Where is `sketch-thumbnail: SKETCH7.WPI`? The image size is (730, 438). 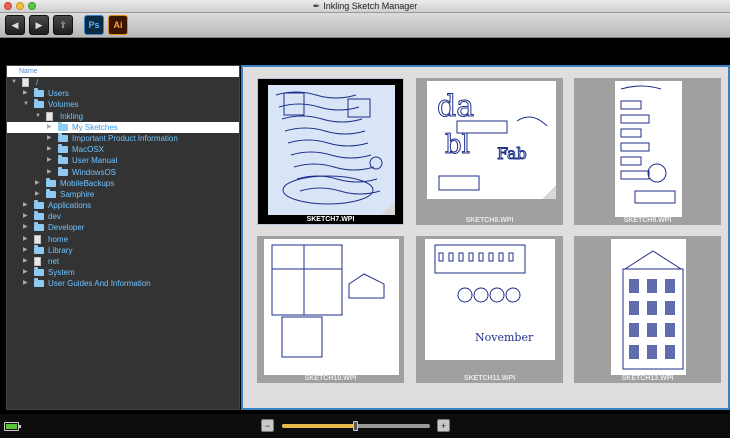
sketch-thumbnail: SKETCH7.WPI is located at coordinates (330, 151).